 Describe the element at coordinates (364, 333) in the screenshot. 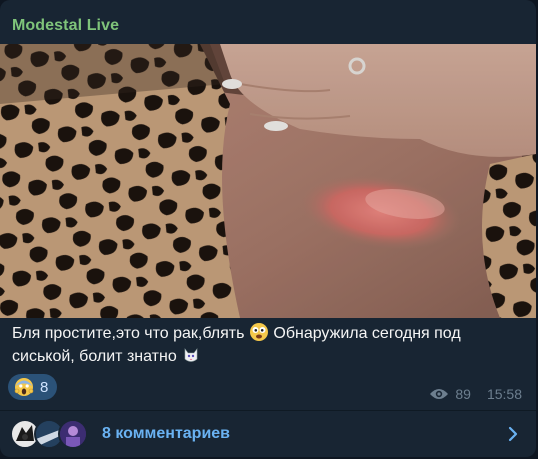

I see `caption-text-2: Обнаружила сегодня под` at that location.